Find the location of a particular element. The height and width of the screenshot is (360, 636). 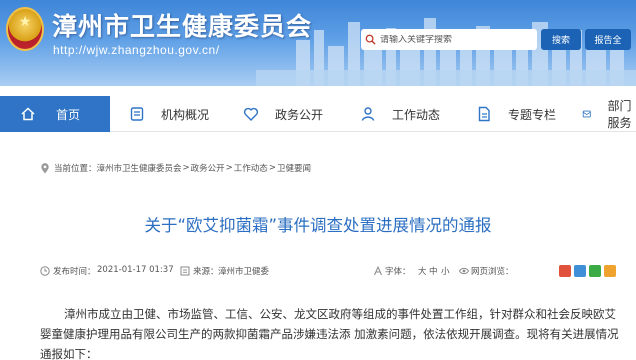

publish-time: 2021-01-17 01:37 is located at coordinates (135, 270).